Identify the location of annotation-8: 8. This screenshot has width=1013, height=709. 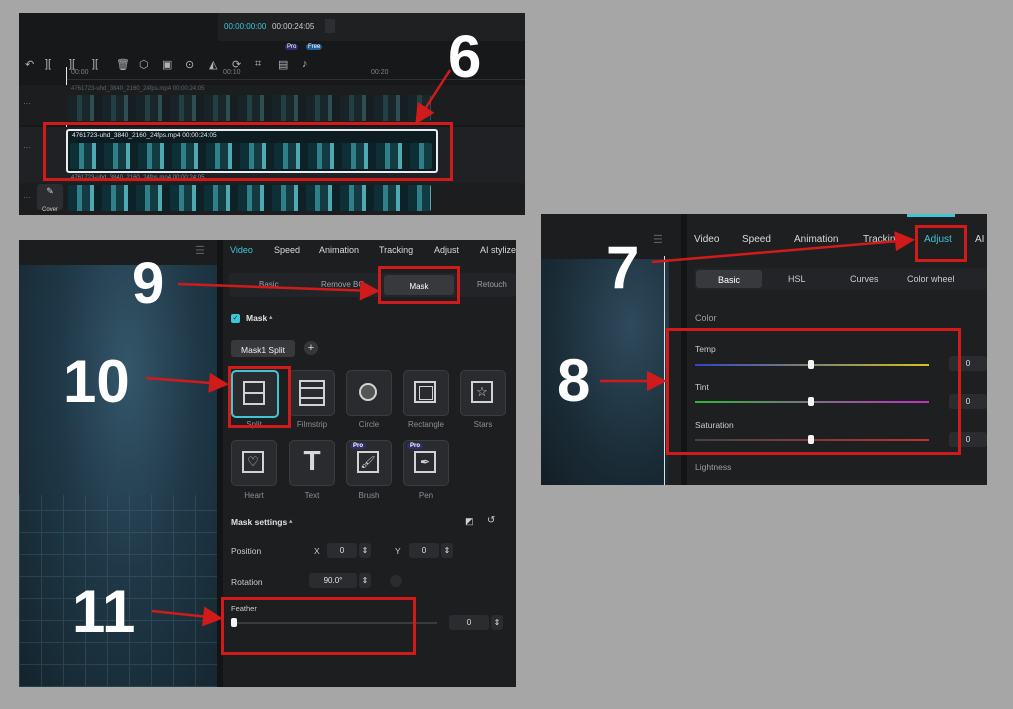
(574, 380).